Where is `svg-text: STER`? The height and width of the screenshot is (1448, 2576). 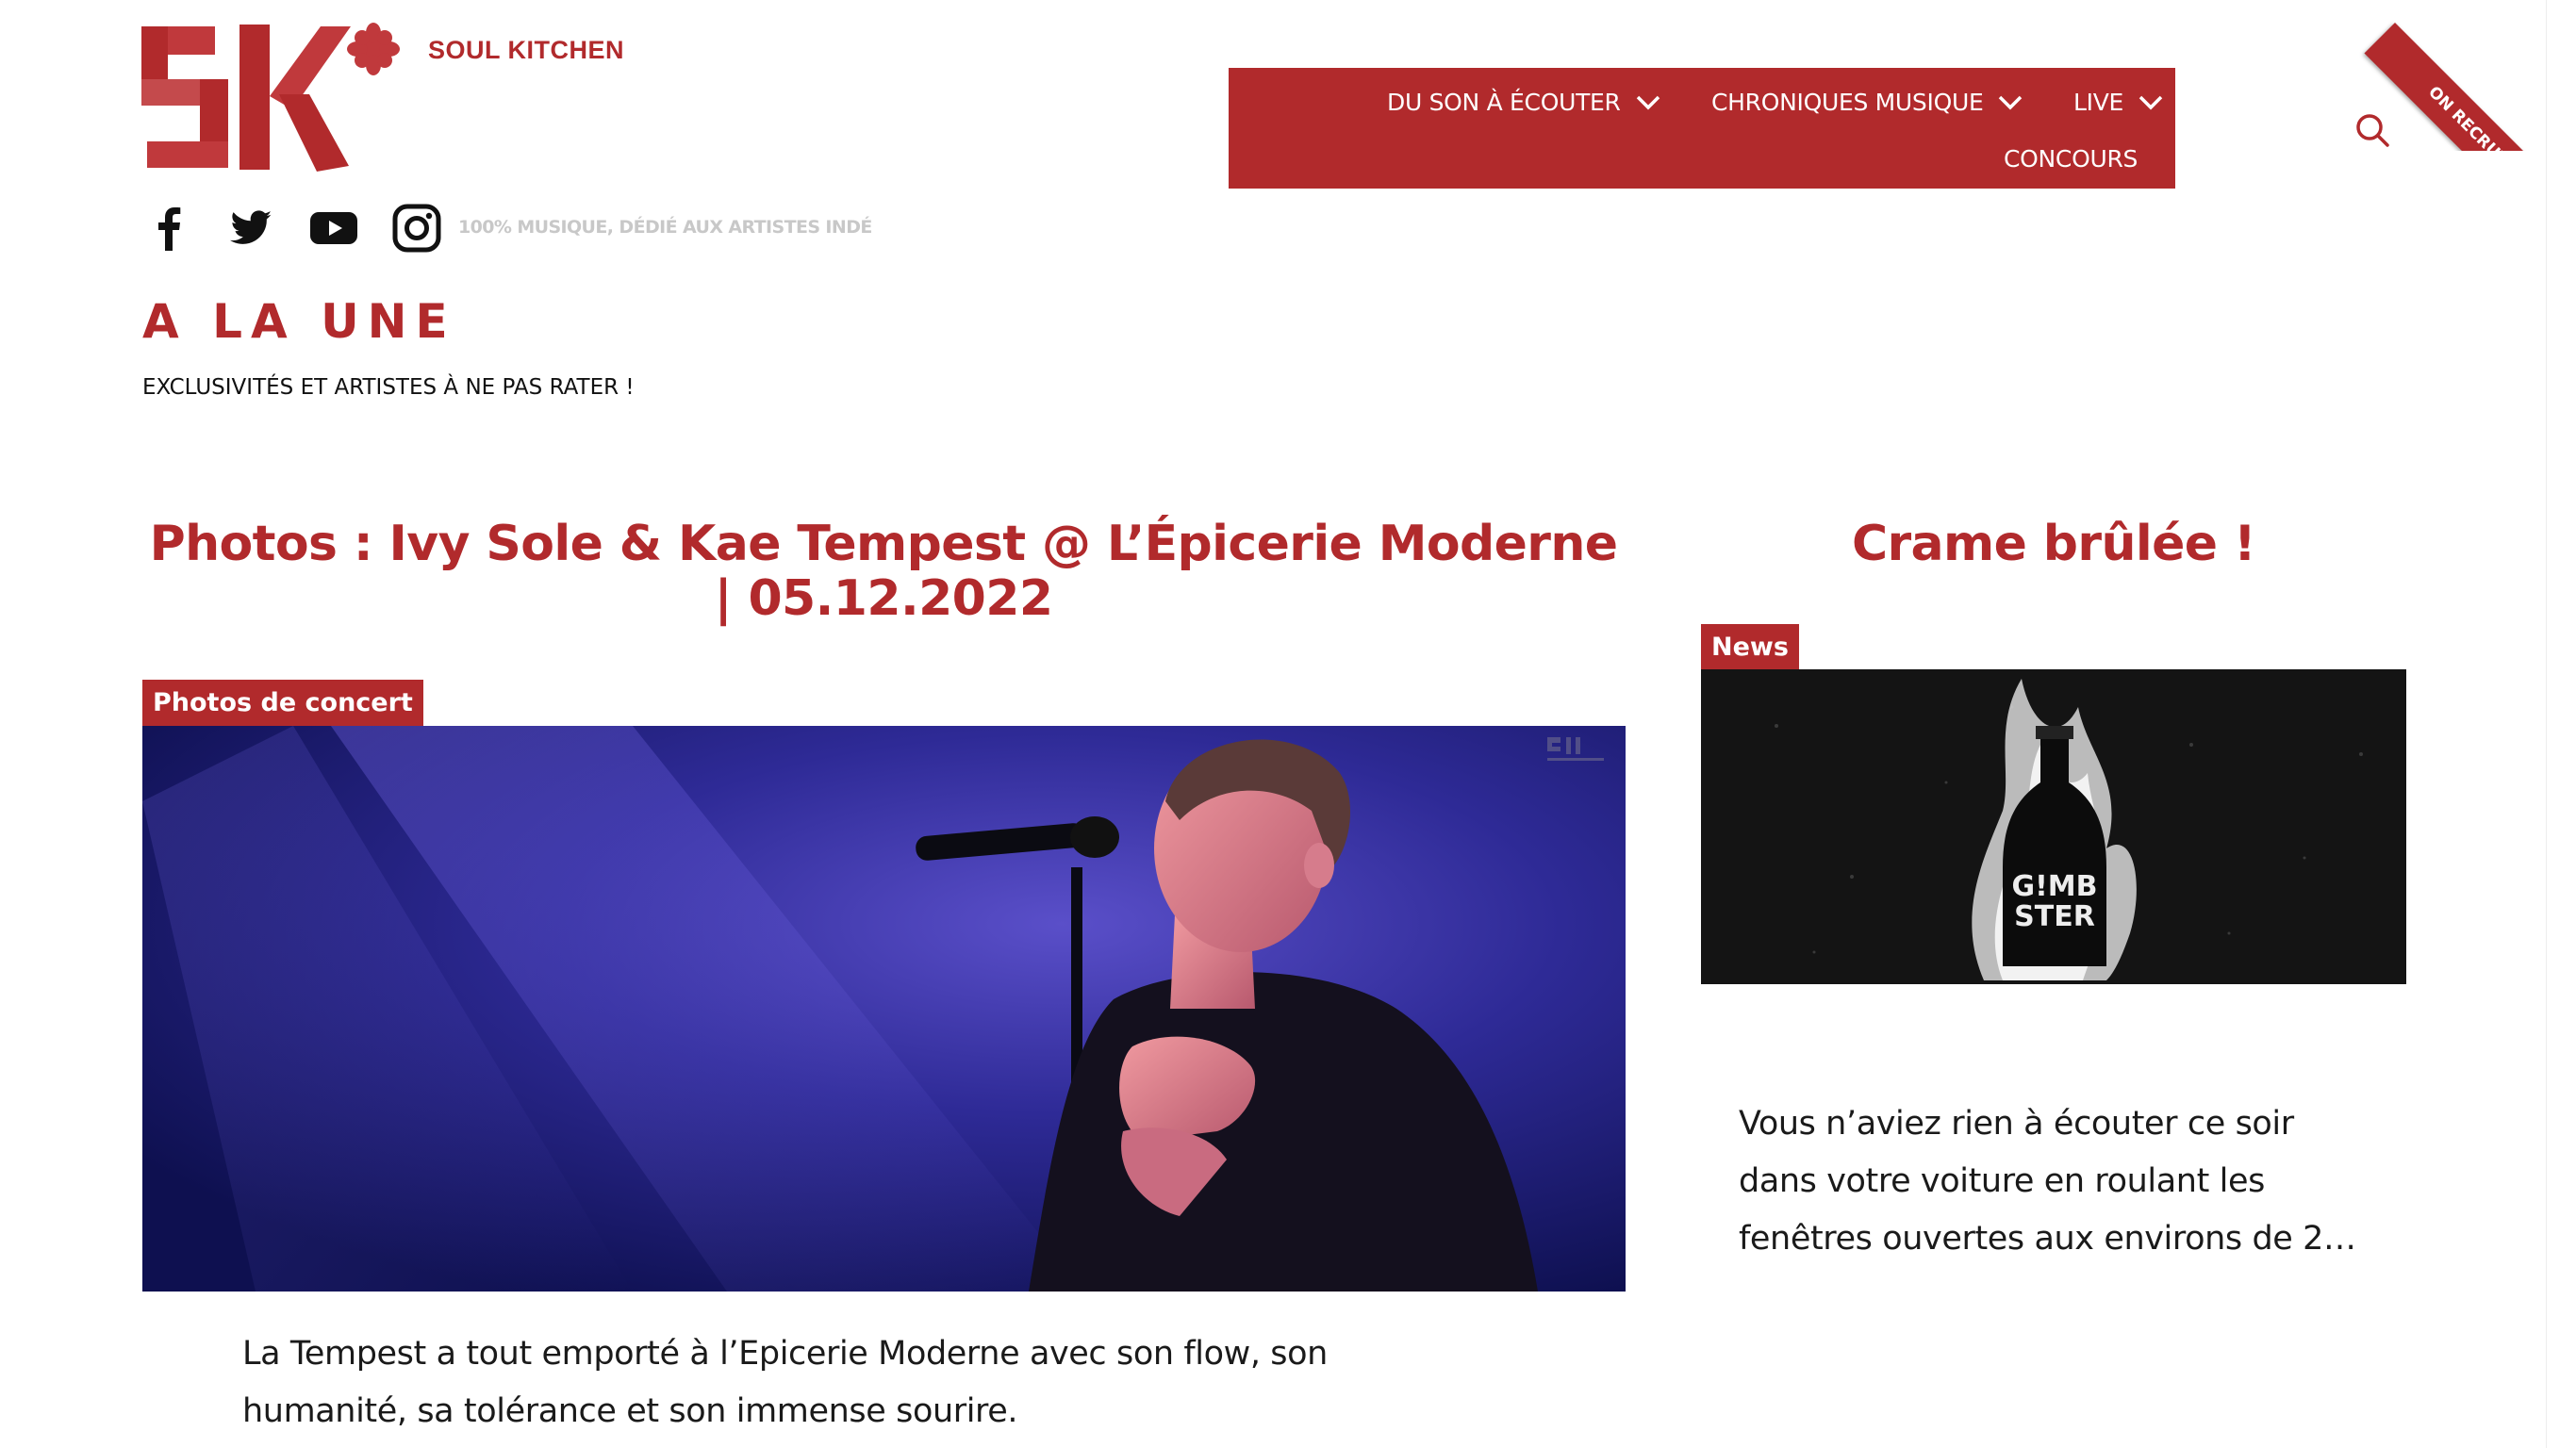
svg-text: STER is located at coordinates (2054, 916).